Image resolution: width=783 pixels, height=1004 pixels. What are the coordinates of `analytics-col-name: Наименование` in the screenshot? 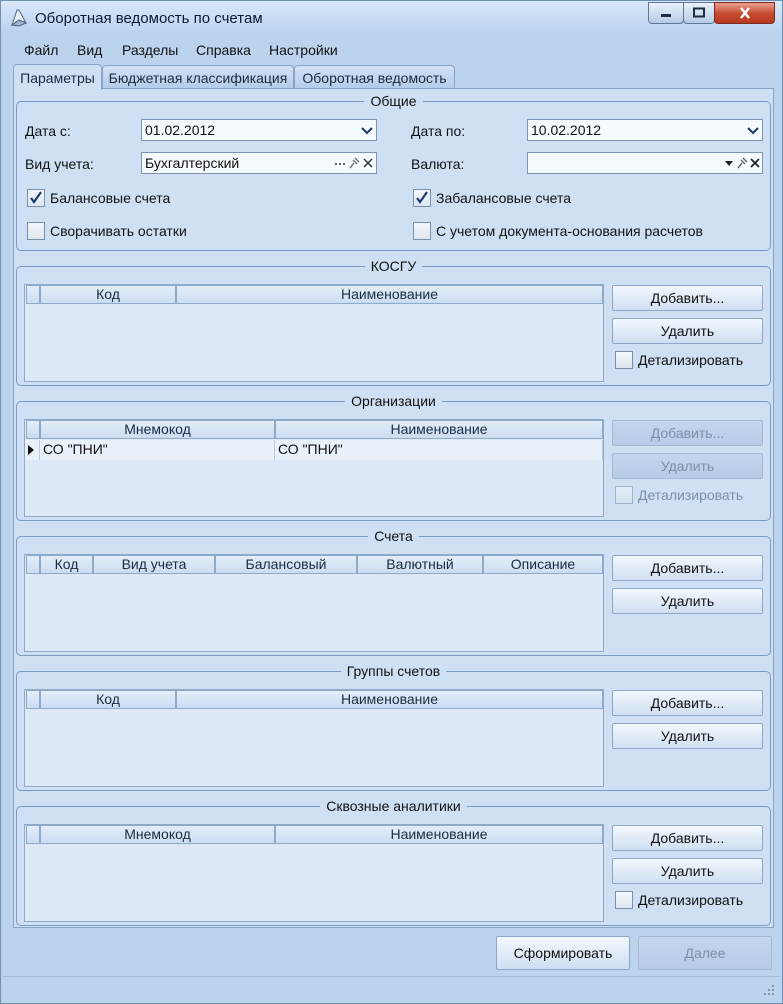 It's located at (439, 834).